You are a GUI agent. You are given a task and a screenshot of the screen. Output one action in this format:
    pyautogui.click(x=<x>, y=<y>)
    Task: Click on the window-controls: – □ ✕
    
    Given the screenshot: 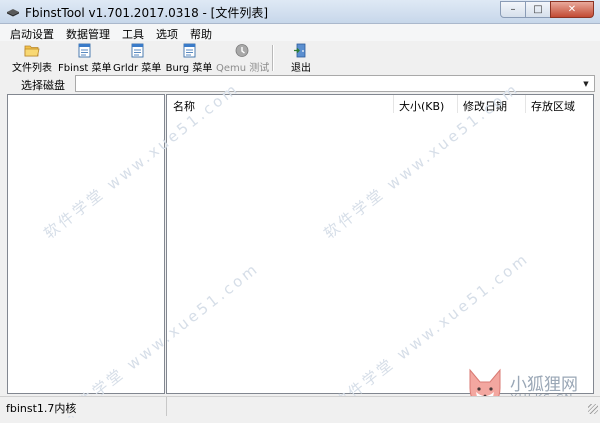 What is the action you would take?
    pyautogui.click(x=547, y=10)
    